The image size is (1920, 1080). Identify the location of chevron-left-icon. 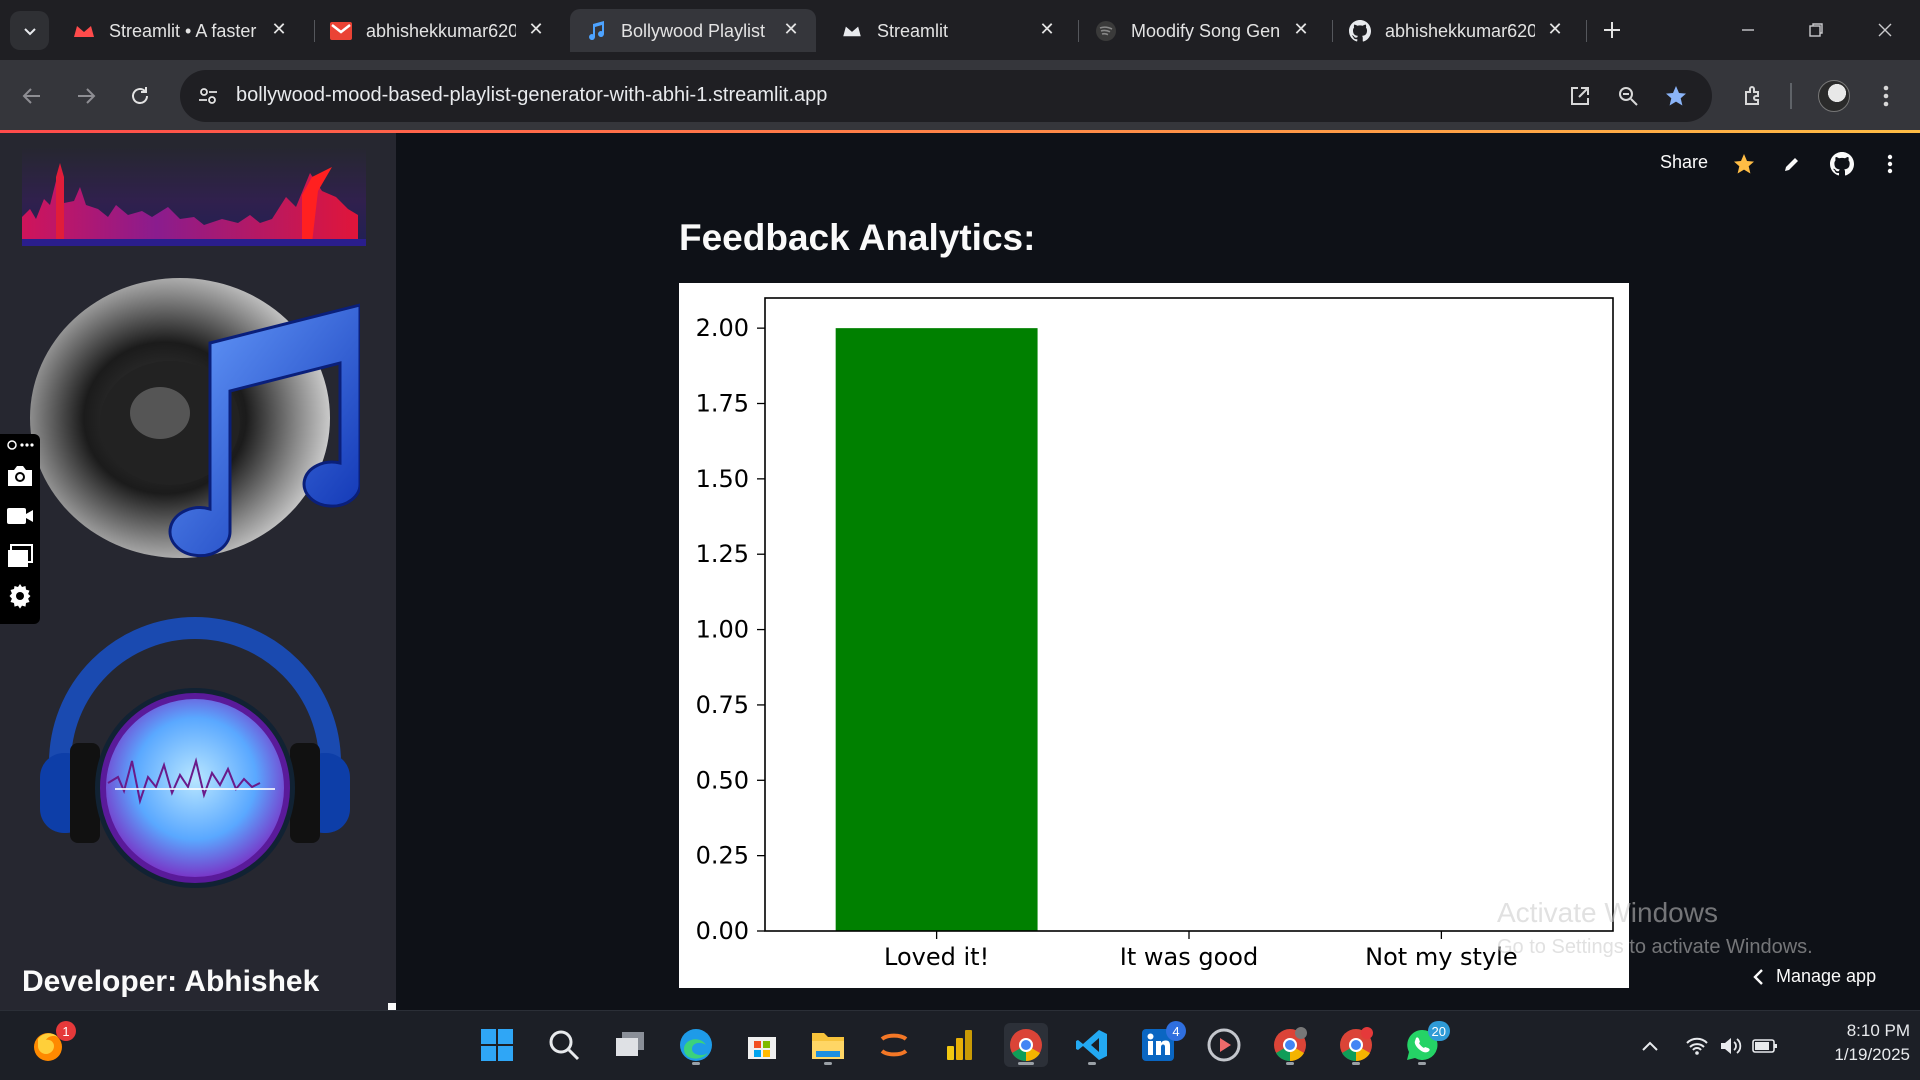
(1758, 976).